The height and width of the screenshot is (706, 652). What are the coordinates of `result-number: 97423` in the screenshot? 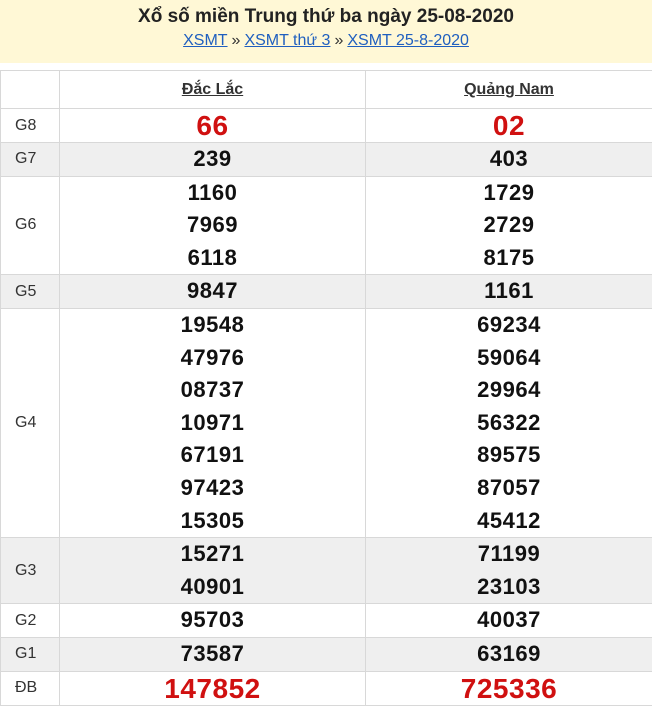 It's located at (212, 488).